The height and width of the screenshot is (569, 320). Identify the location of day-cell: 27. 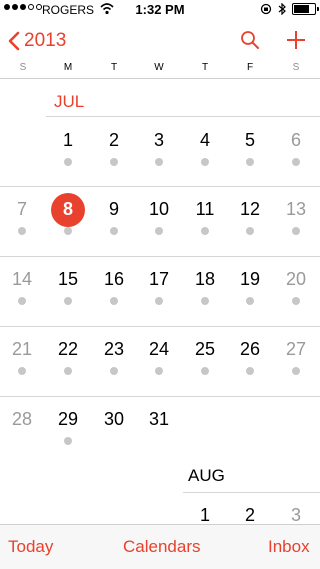
(296, 349).